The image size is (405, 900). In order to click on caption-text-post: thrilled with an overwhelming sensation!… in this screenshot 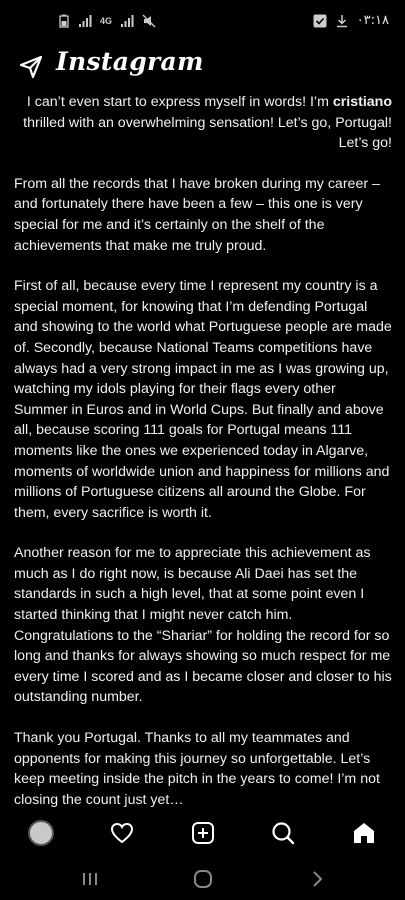, I will do `click(207, 133)`.